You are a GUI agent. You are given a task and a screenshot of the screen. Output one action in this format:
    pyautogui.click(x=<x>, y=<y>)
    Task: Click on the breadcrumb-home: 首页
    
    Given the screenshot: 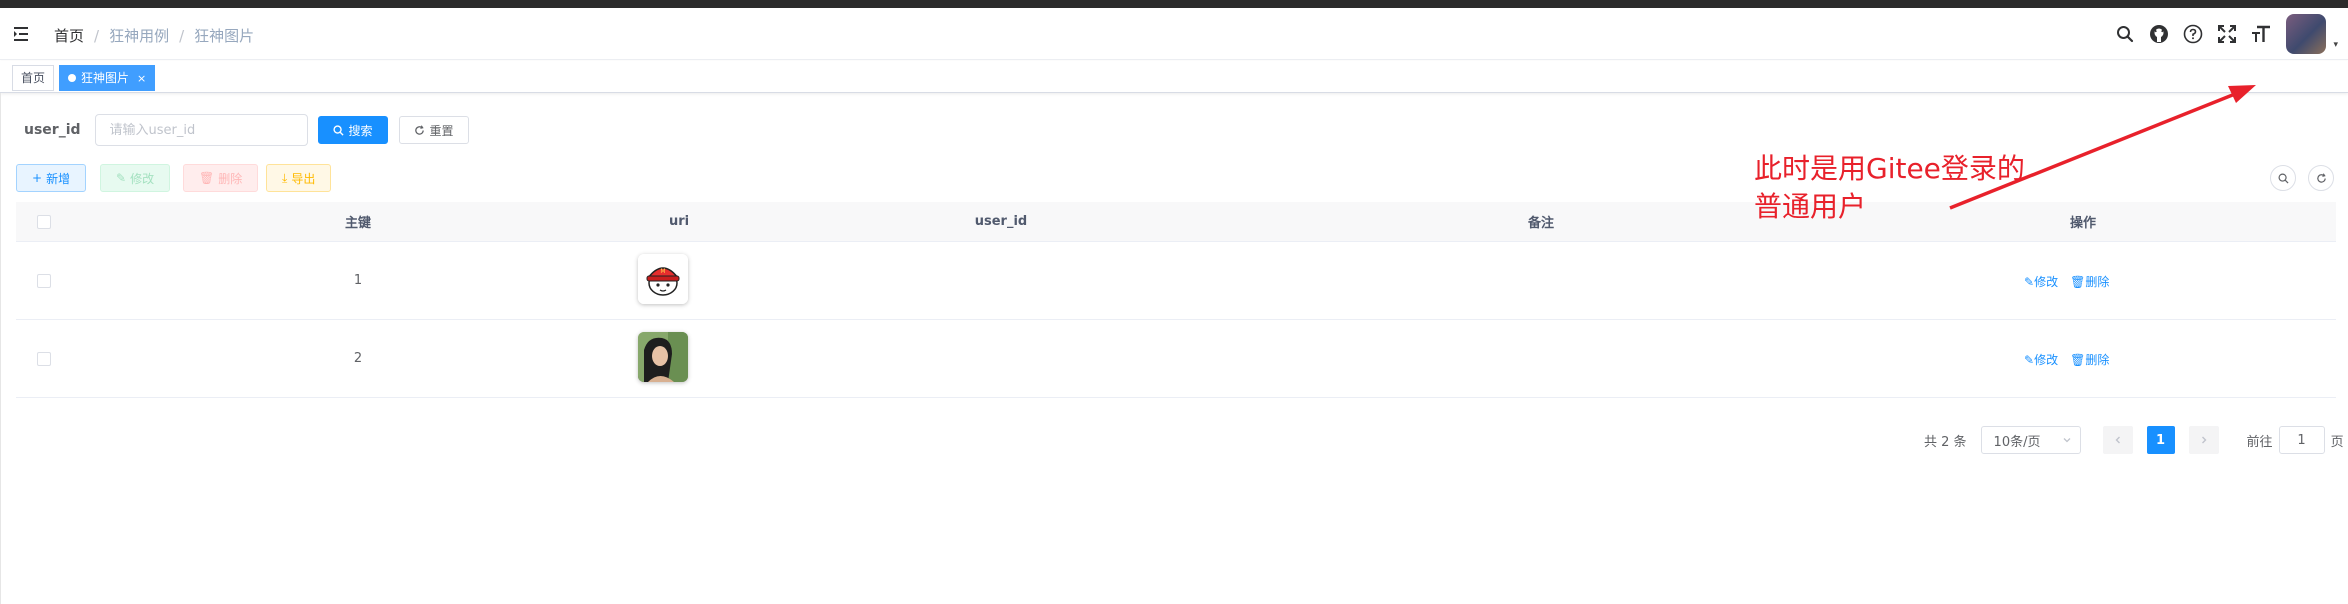 What is the action you would take?
    pyautogui.click(x=69, y=35)
    